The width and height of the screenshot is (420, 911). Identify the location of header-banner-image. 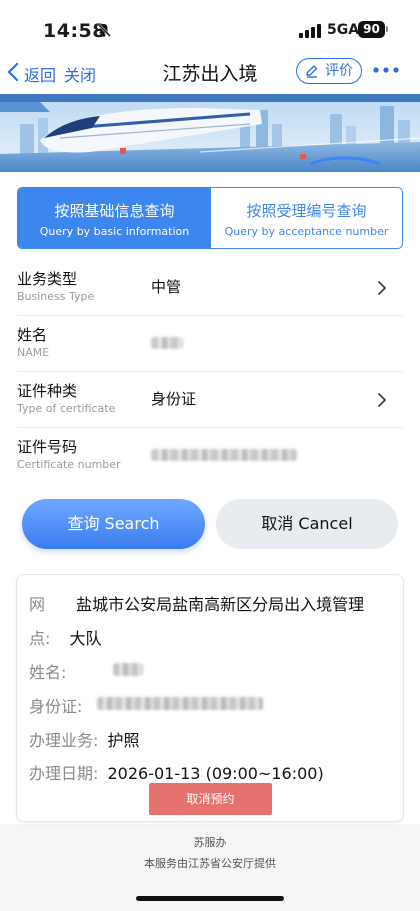
(210, 133).